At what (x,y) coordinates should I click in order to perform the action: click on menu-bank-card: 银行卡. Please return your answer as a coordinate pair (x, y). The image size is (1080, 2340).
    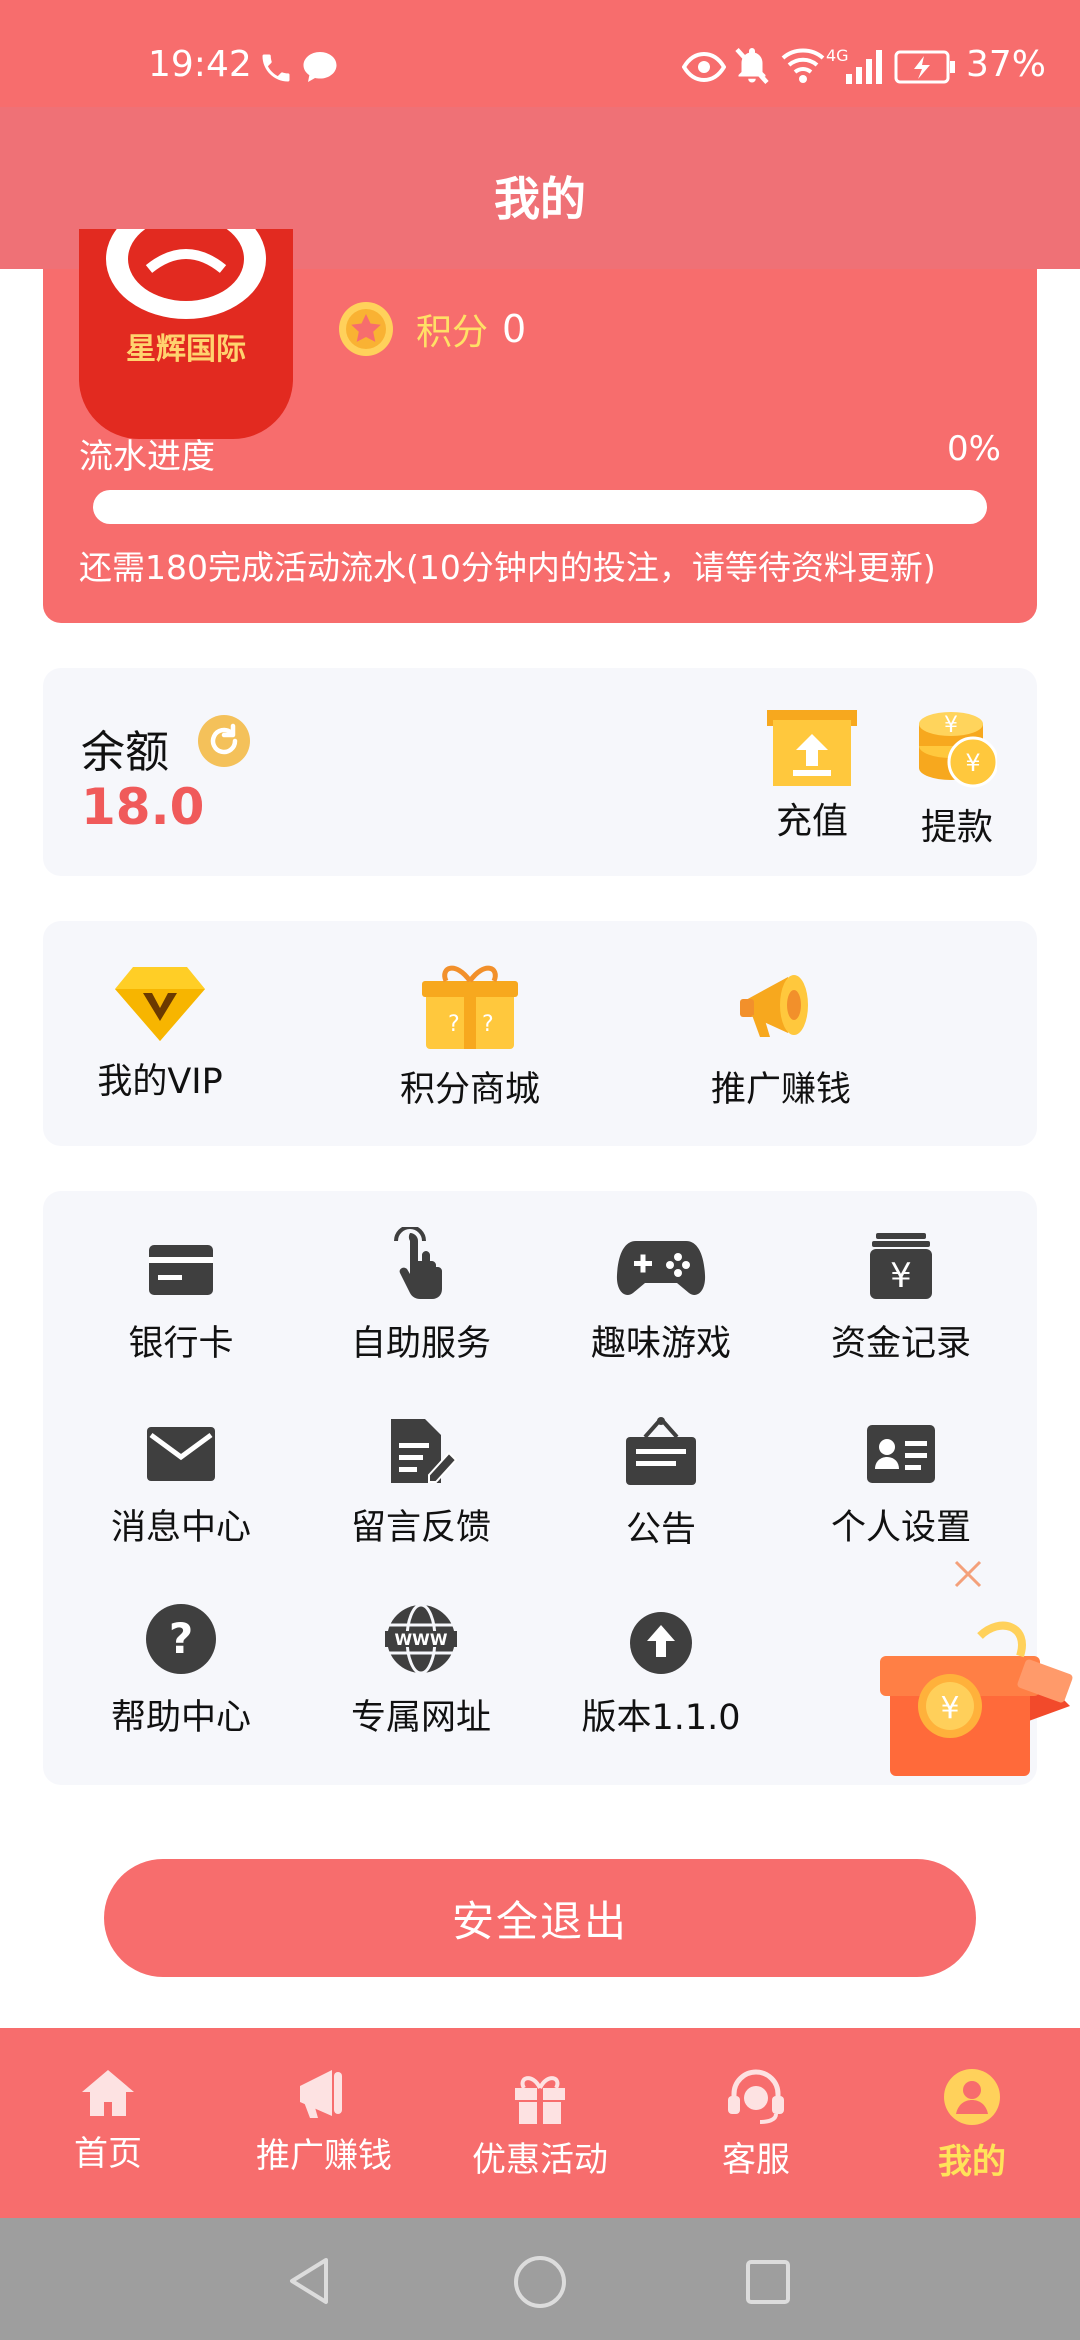
    Looking at the image, I should click on (181, 1301).